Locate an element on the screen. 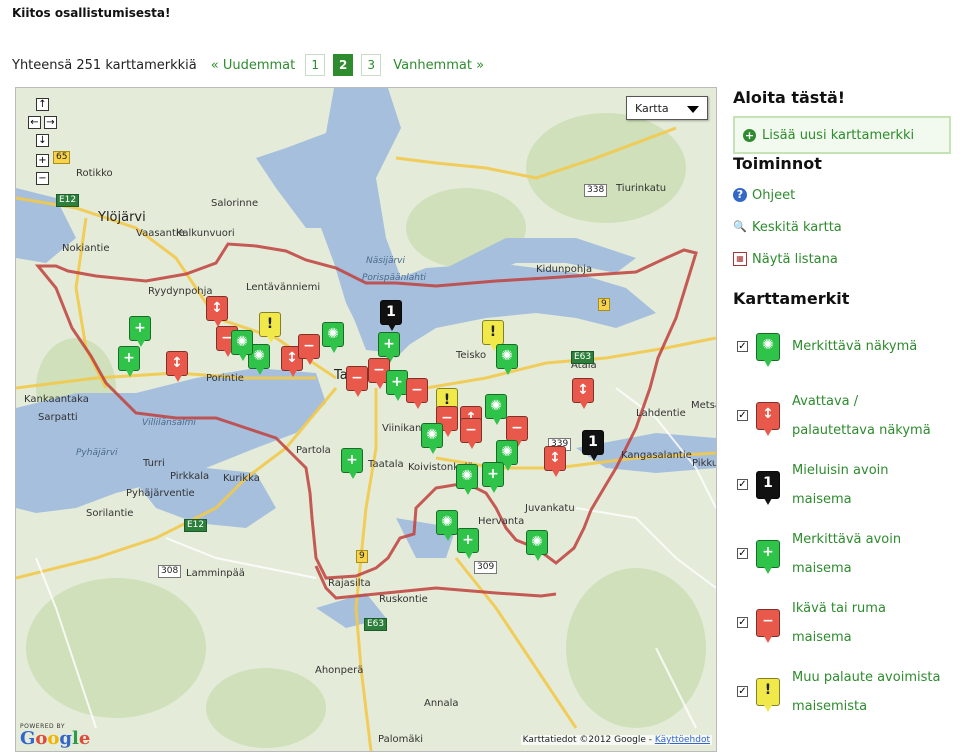 The width and height of the screenshot is (968, 755). place-label: Kidunpohja is located at coordinates (564, 269).